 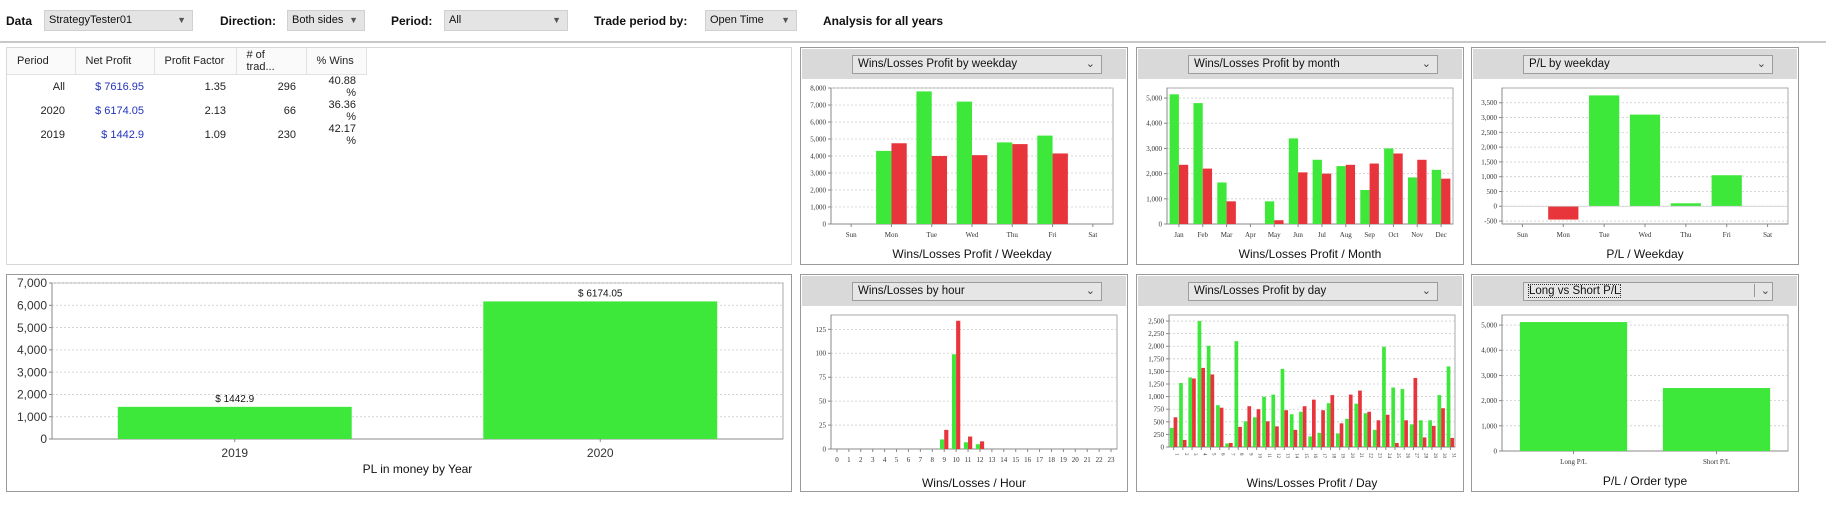 I want to click on chart-title: PL in money by Year, so click(x=418, y=469).